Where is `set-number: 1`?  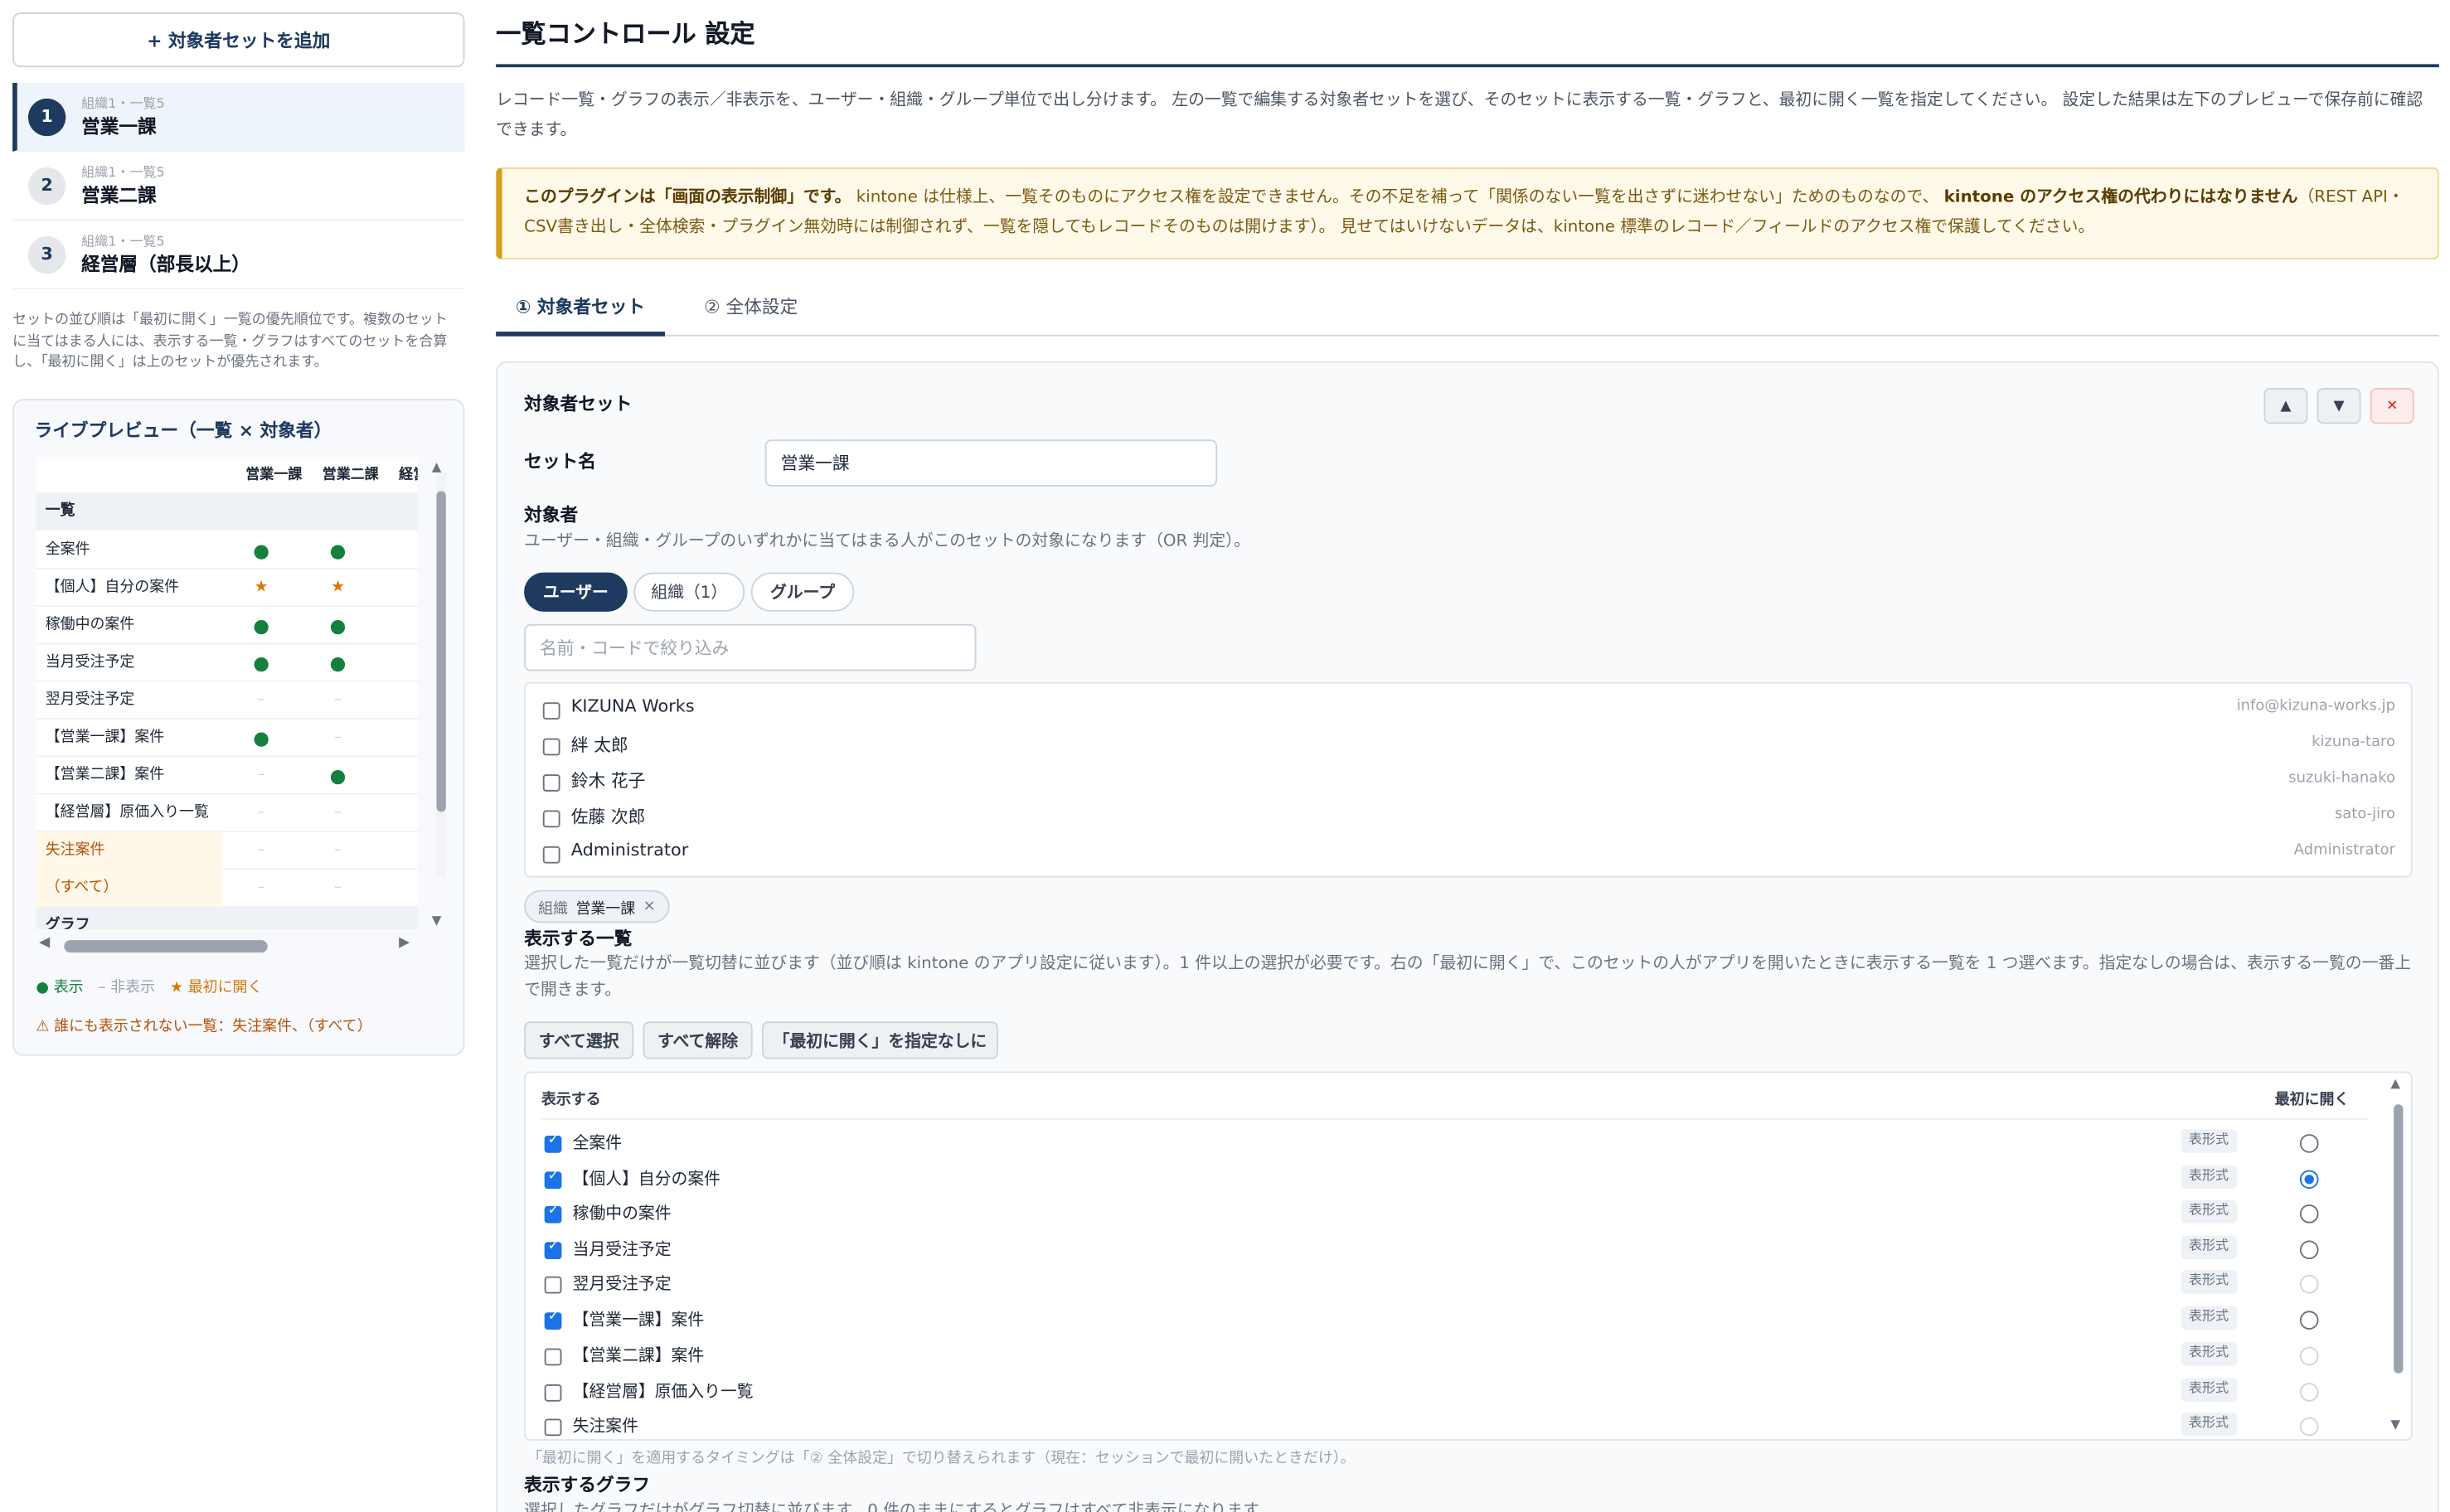 set-number: 1 is located at coordinates (46, 116).